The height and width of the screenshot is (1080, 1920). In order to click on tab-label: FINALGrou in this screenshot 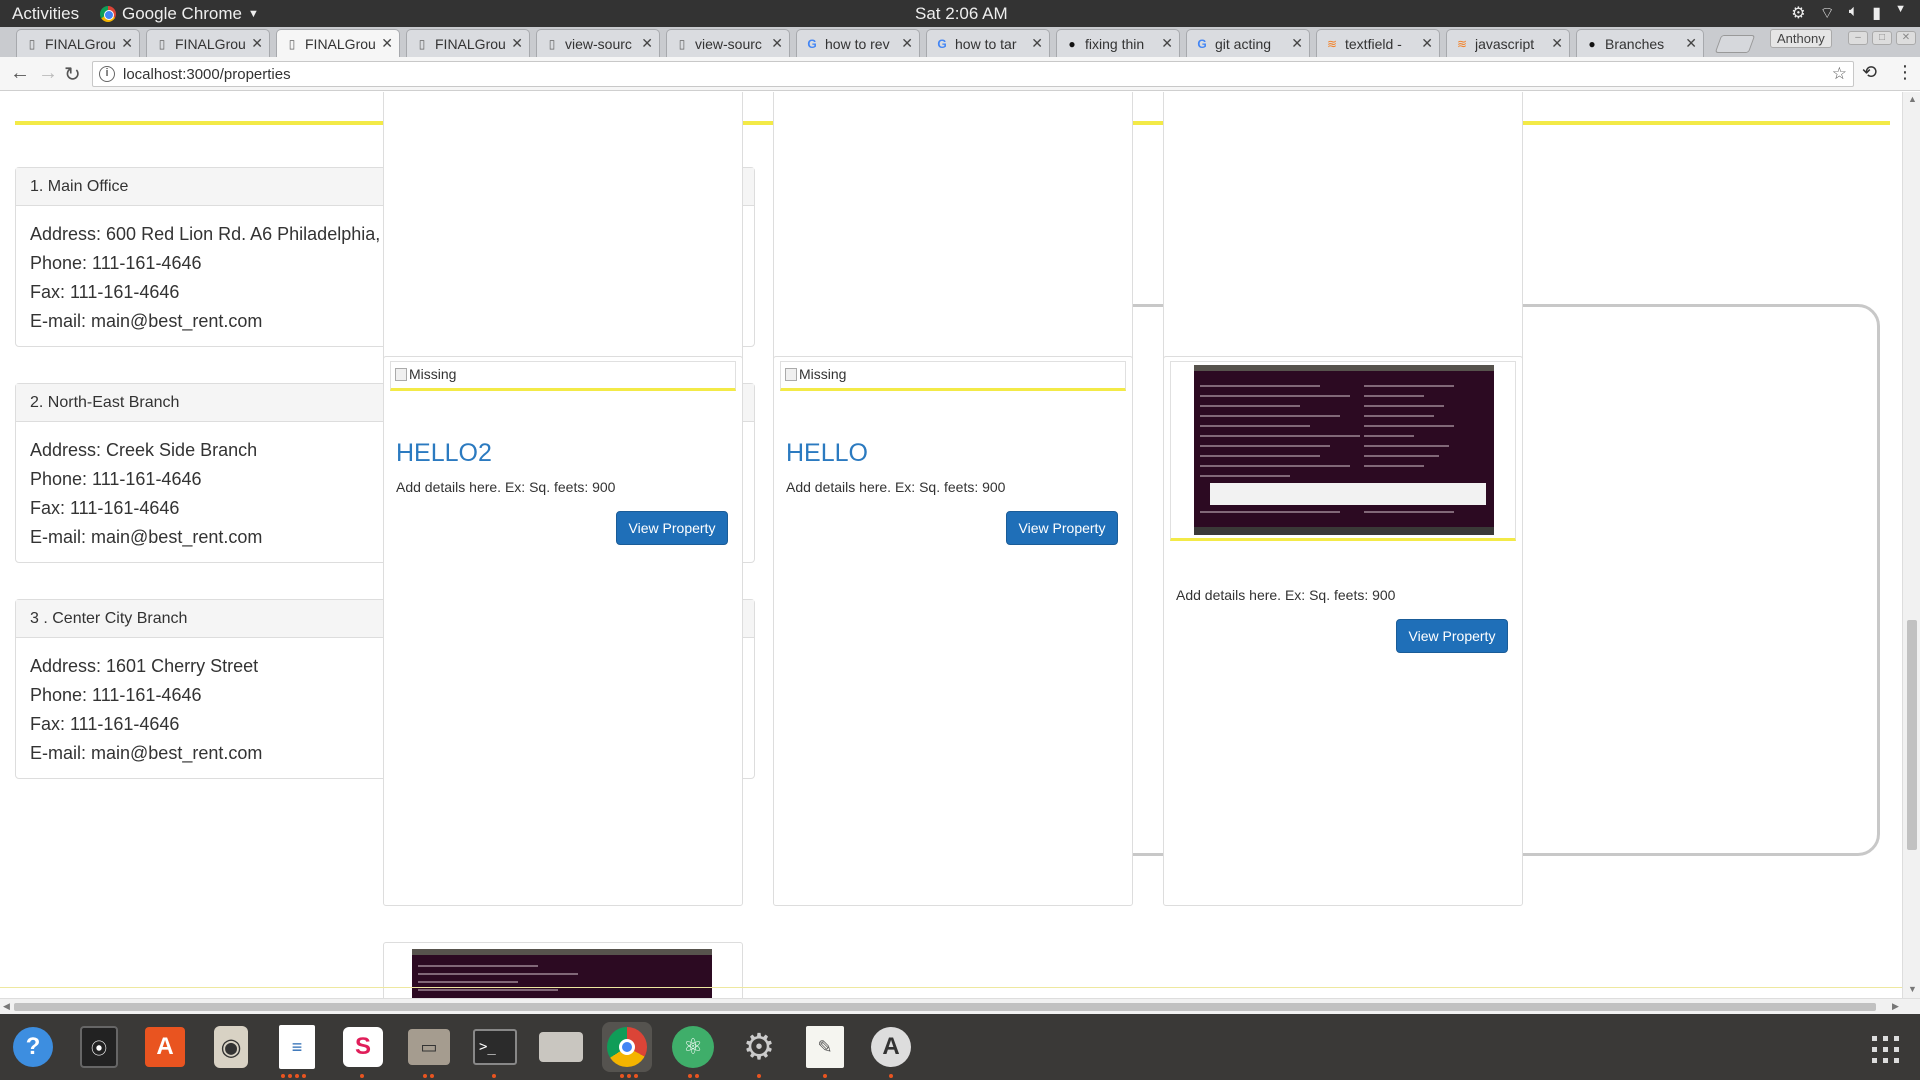, I will do `click(340, 43)`.